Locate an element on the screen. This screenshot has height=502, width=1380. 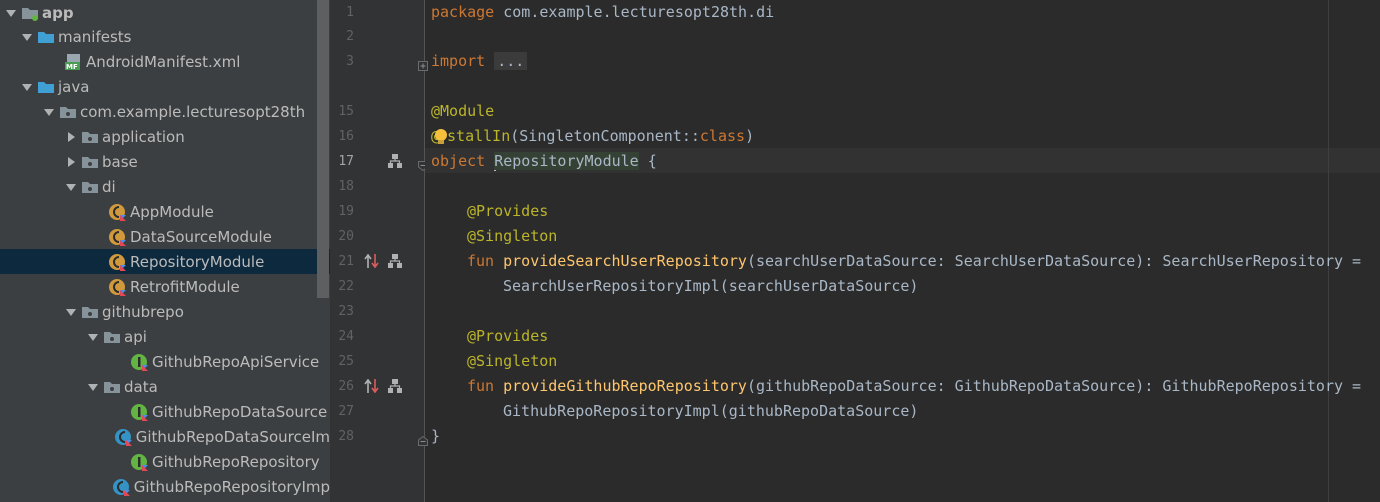
tree-item-label: DataSourceModule is located at coordinates (201, 236).